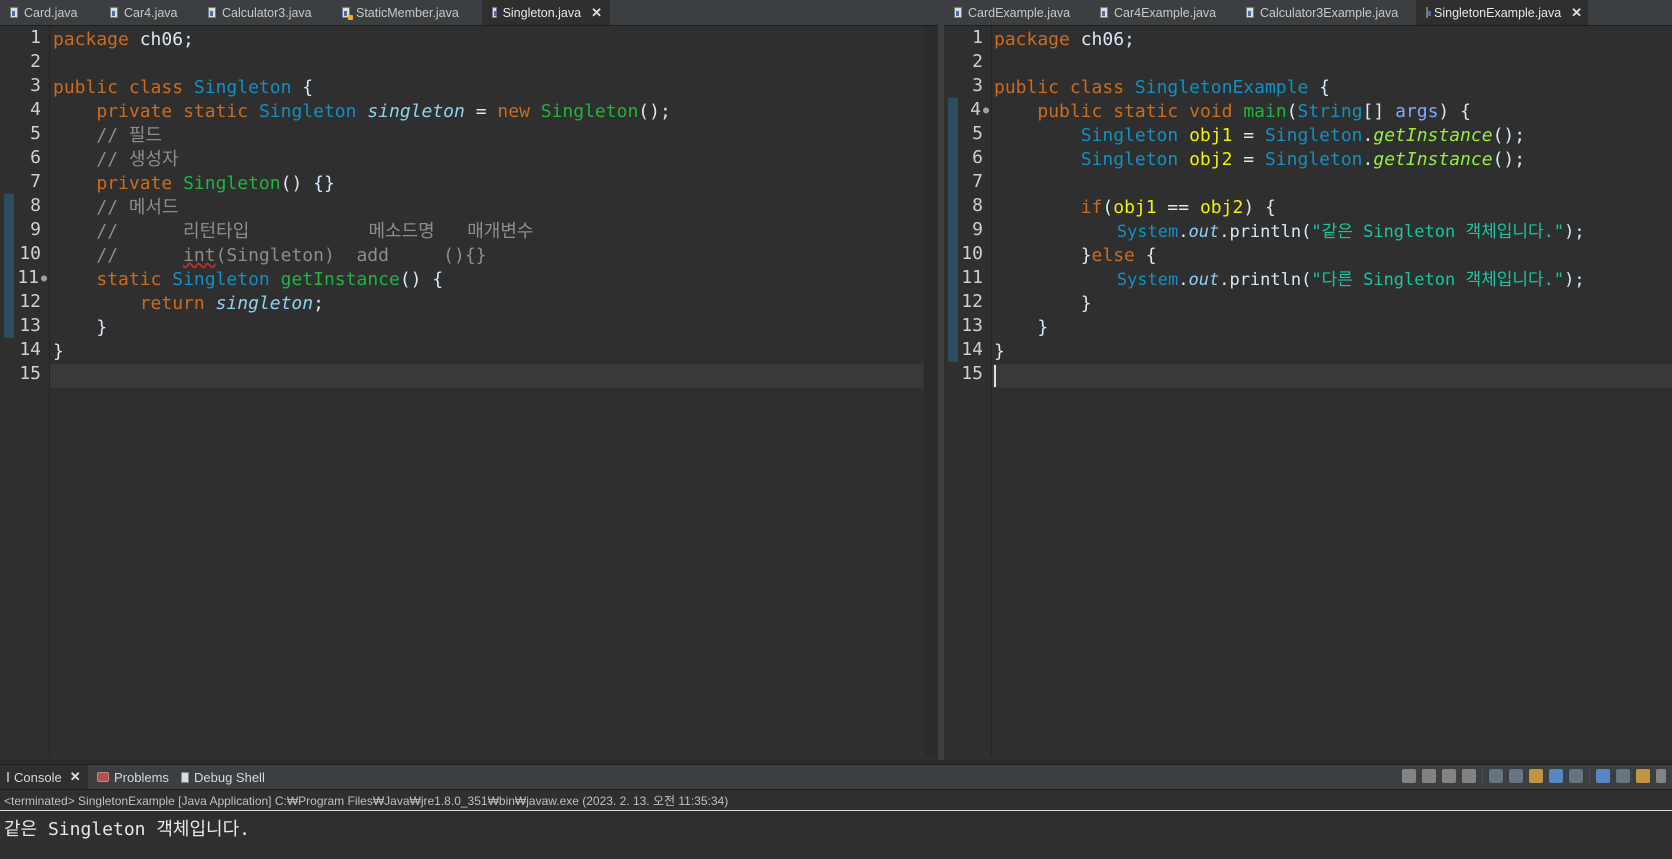 This screenshot has height=859, width=1672. I want to click on show-on-output-icon, so click(1556, 776).